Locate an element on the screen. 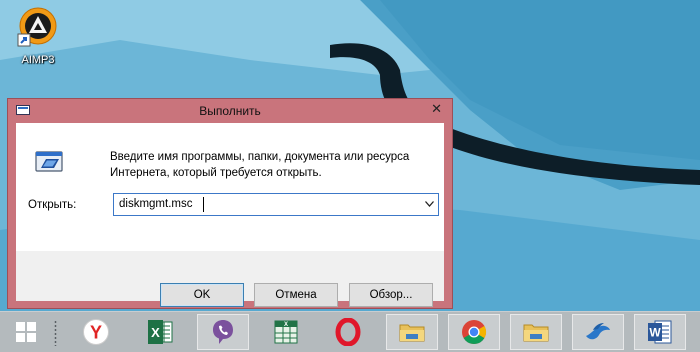  svg-text: Y is located at coordinates (96, 333).